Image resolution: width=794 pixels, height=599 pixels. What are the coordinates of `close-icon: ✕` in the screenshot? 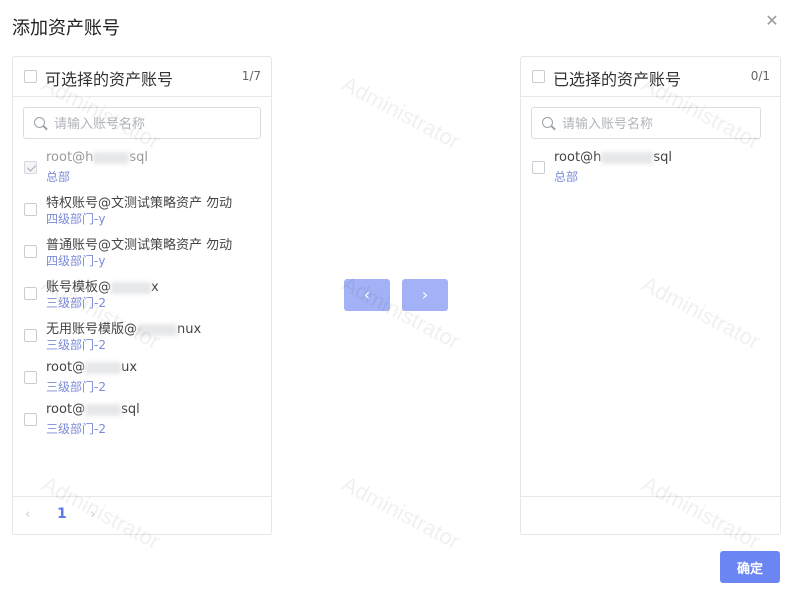 It's located at (772, 21).